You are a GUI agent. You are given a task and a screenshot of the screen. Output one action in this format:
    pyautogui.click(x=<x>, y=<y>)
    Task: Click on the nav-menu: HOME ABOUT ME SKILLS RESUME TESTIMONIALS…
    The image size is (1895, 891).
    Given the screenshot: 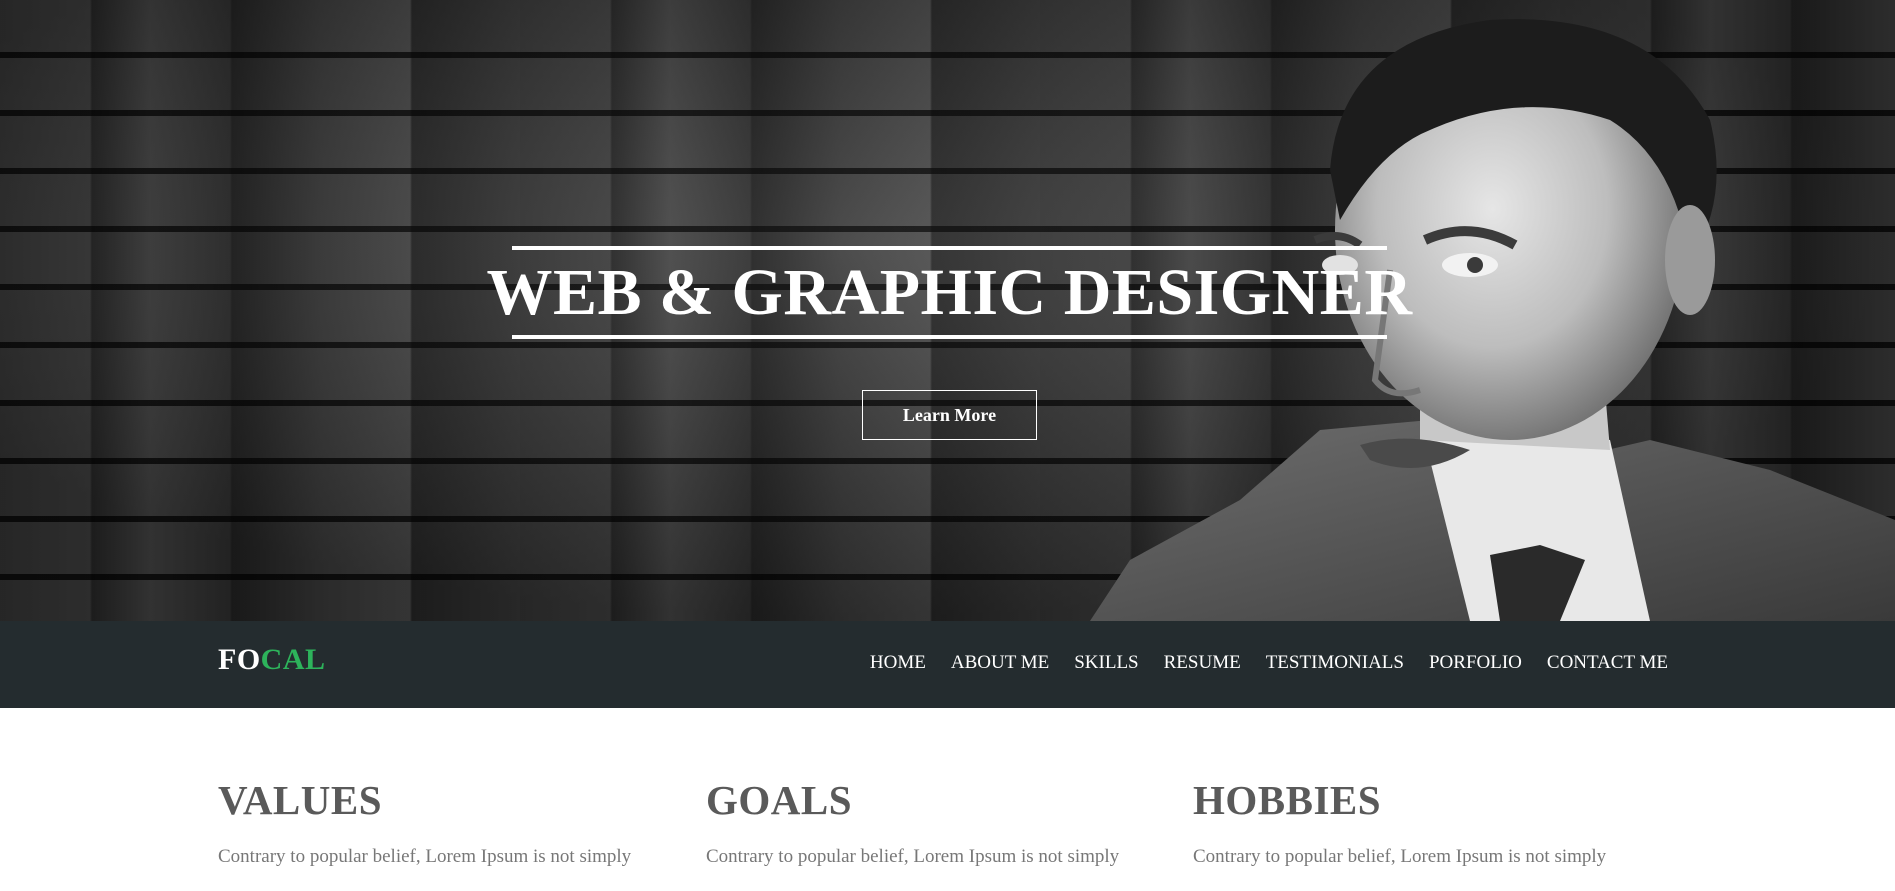 What is the action you would take?
    pyautogui.click(x=1269, y=662)
    